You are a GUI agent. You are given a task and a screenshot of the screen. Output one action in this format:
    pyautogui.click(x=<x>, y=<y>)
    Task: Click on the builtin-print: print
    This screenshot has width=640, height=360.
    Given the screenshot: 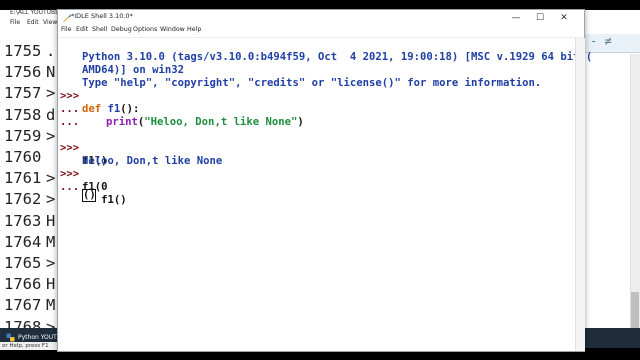 What is the action you would take?
    pyautogui.click(x=122, y=122)
    